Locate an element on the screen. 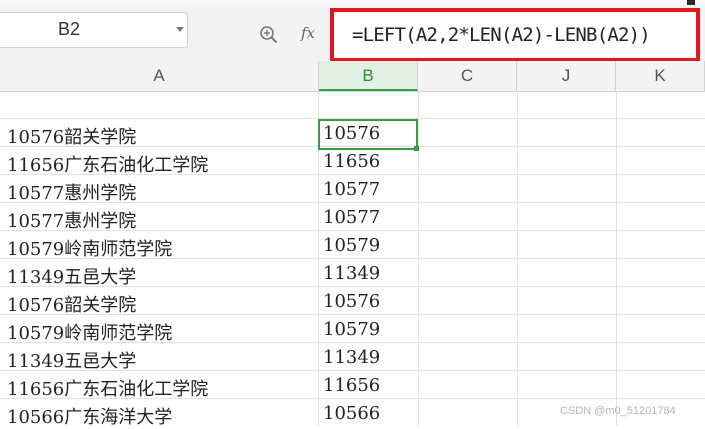 Image resolution: width=705 pixels, height=429 pixels. table-row: 10576韶关学院 10576 is located at coordinates (352, 302).